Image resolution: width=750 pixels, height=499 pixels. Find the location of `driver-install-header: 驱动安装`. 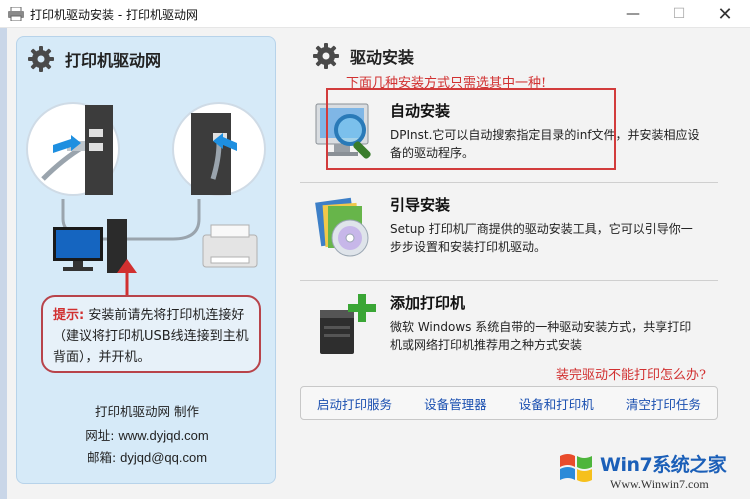

driver-install-header: 驱动安装 is located at coordinates (363, 56).